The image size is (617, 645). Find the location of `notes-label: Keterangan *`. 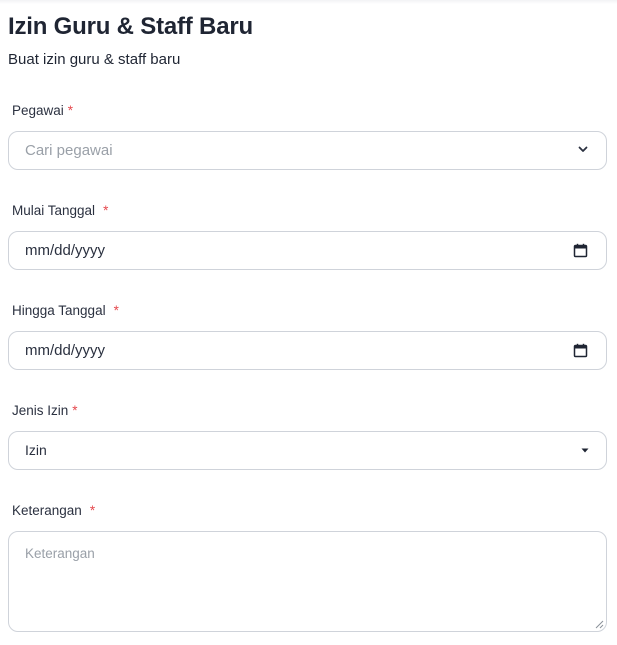

notes-label: Keterangan * is located at coordinates (53, 511).